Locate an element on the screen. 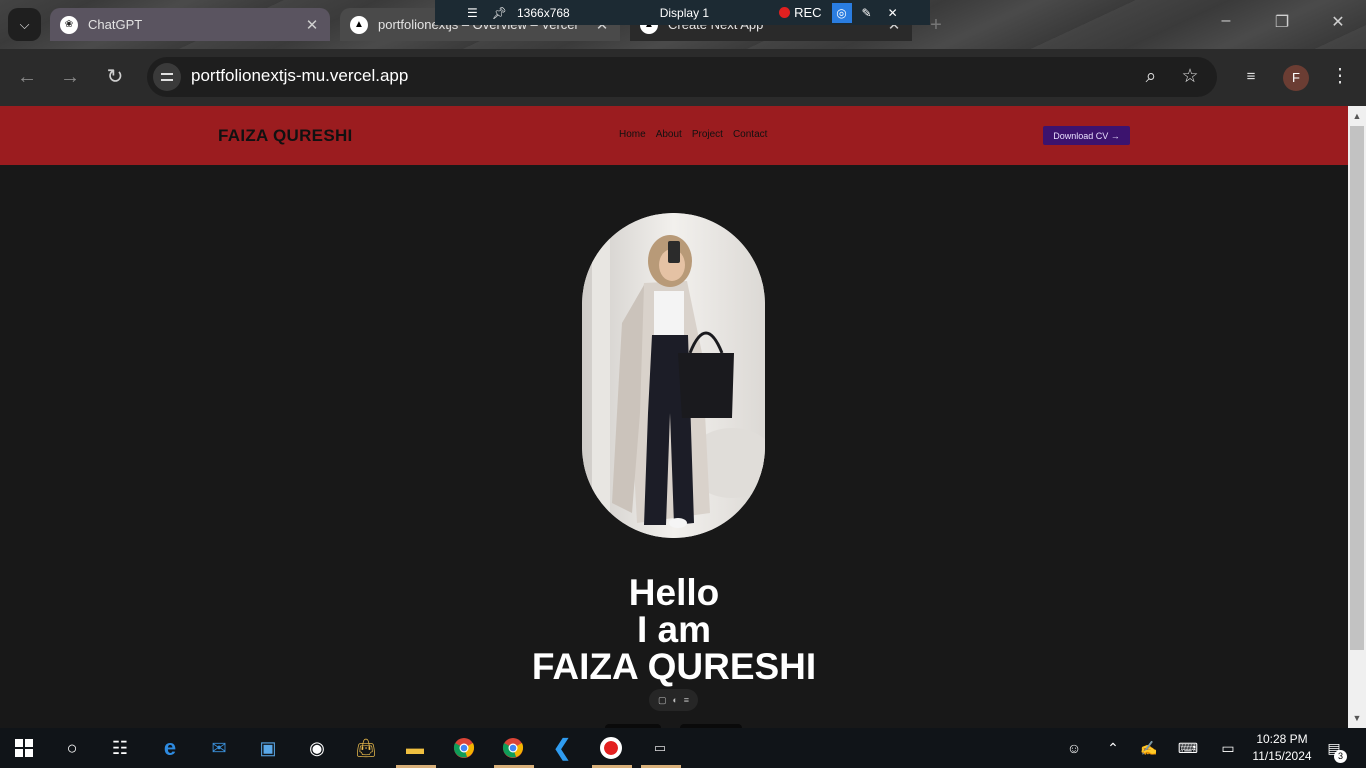  menu-icon: ≡ is located at coordinates (686, 700).